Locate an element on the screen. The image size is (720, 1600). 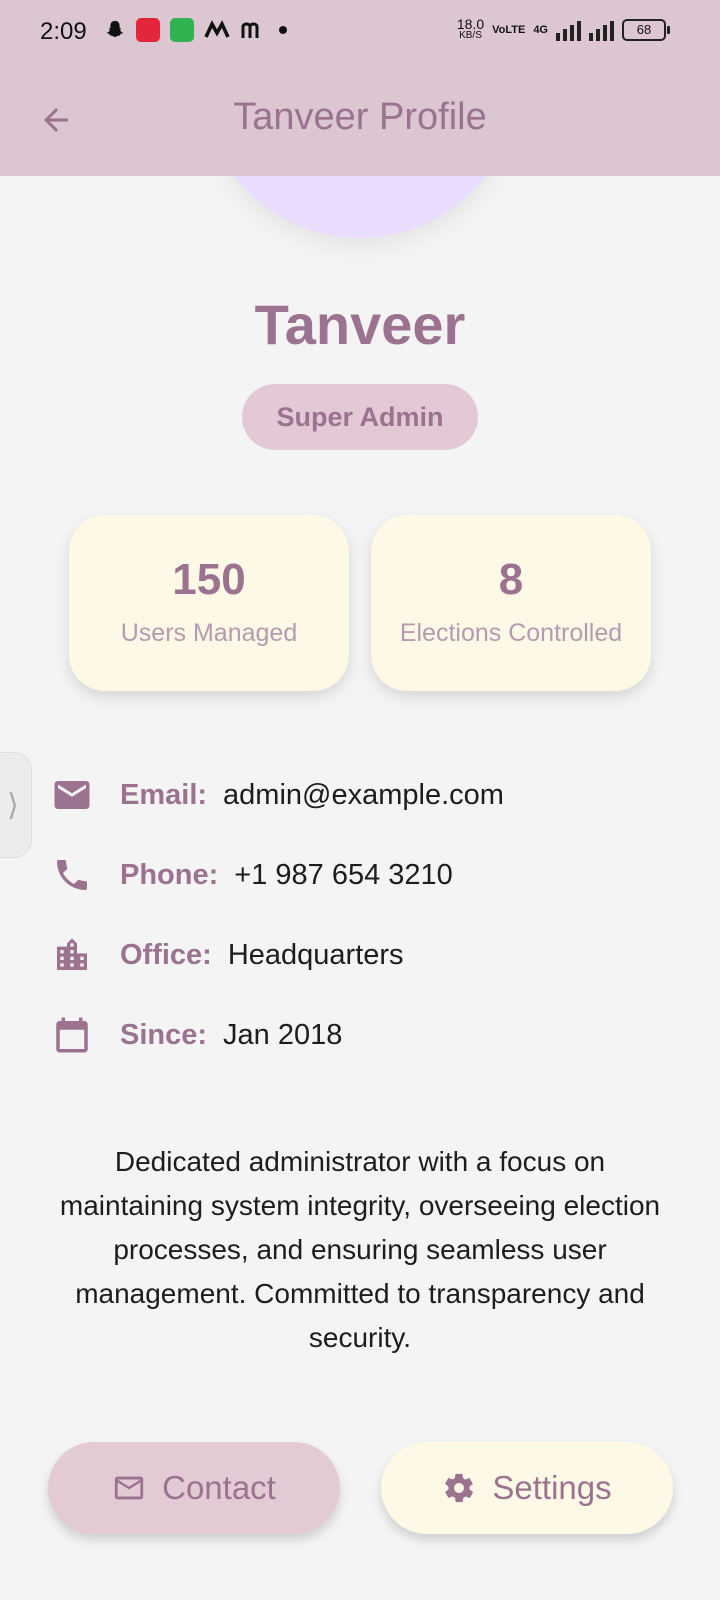
info-row-office: Office: Headquarters is located at coordinates (227, 955).